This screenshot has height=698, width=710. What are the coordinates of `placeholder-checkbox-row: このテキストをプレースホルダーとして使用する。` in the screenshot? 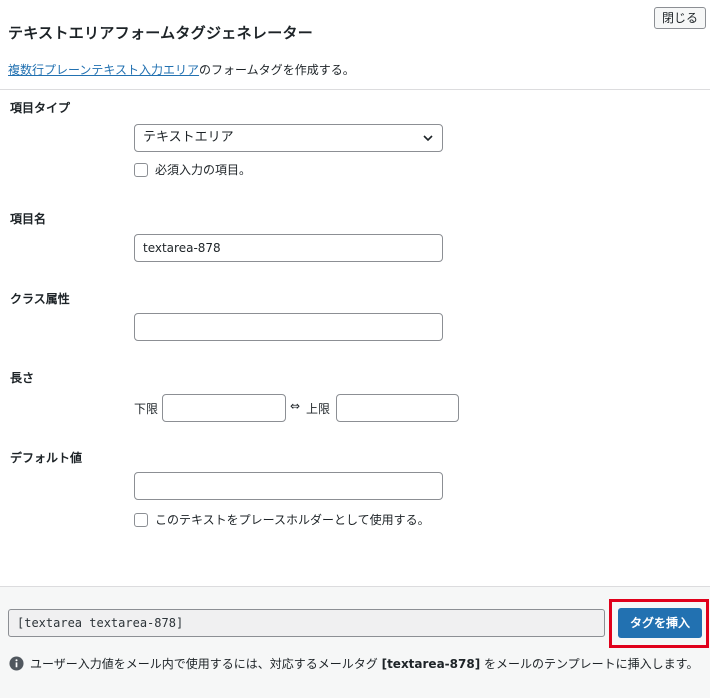 It's located at (282, 519).